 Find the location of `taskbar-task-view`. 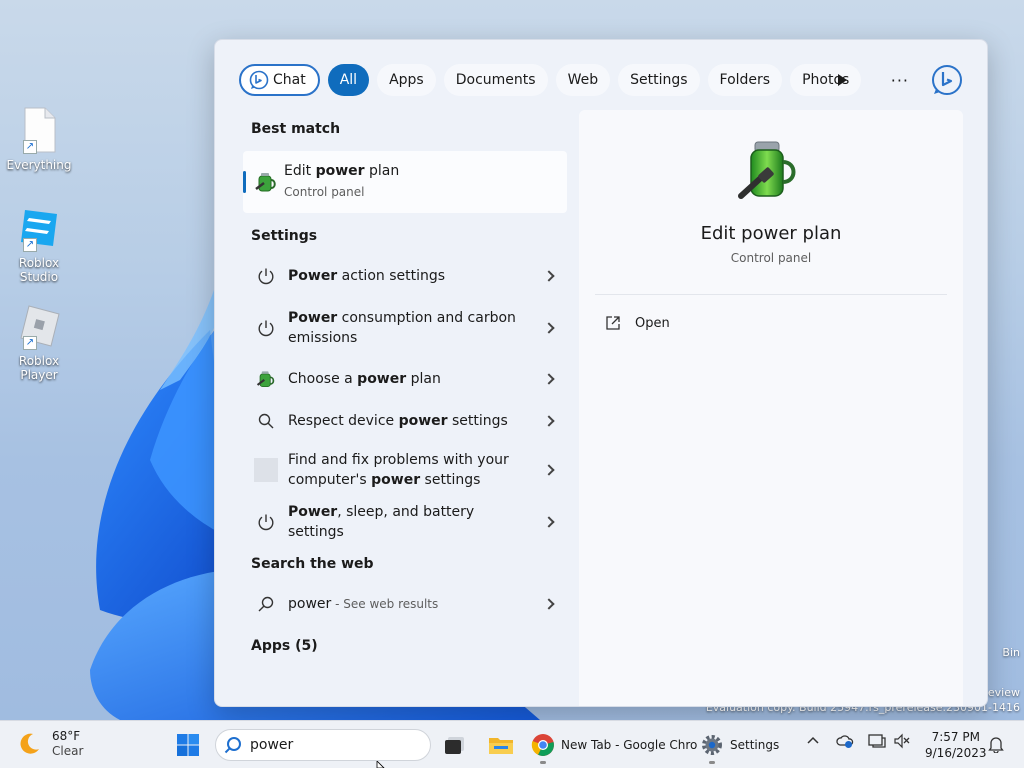

taskbar-task-view is located at coordinates (455, 745).